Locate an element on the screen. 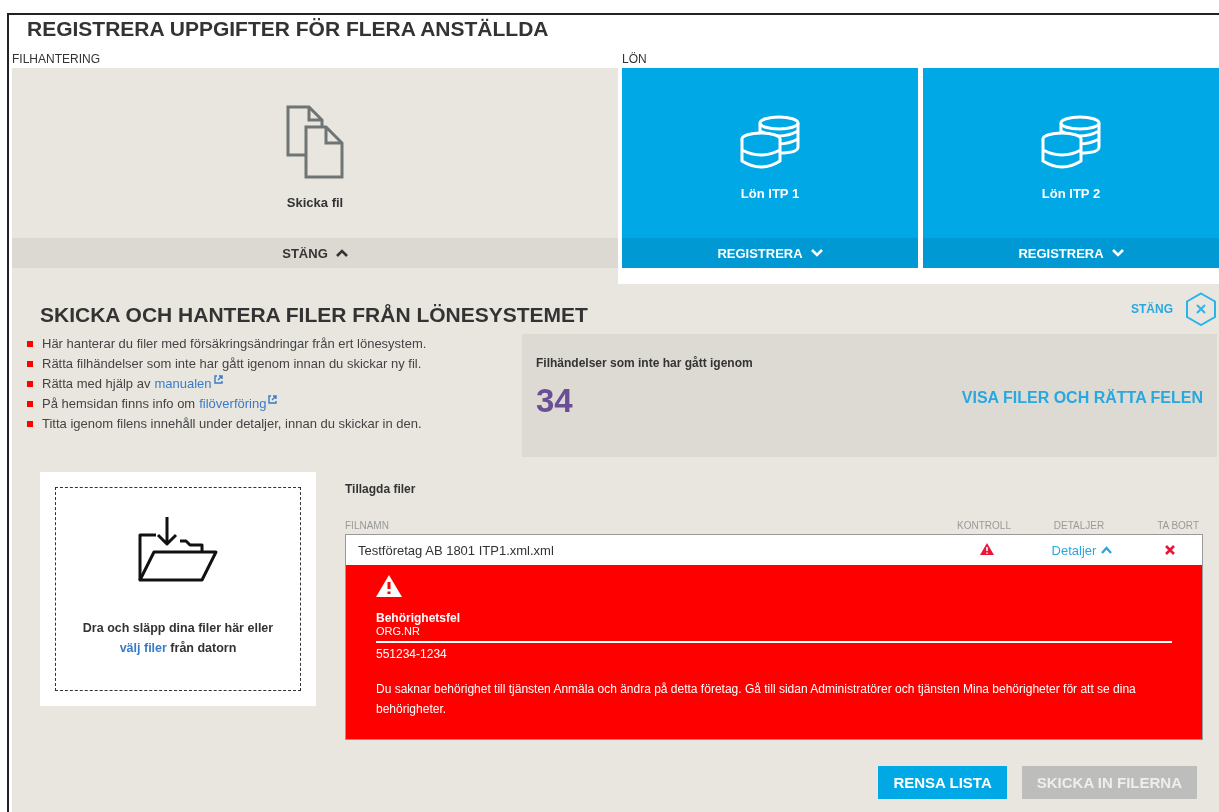 This screenshot has height=812, width=1219. service-tile: Lön ITP 1 REGISTRERA is located at coordinates (770, 168).